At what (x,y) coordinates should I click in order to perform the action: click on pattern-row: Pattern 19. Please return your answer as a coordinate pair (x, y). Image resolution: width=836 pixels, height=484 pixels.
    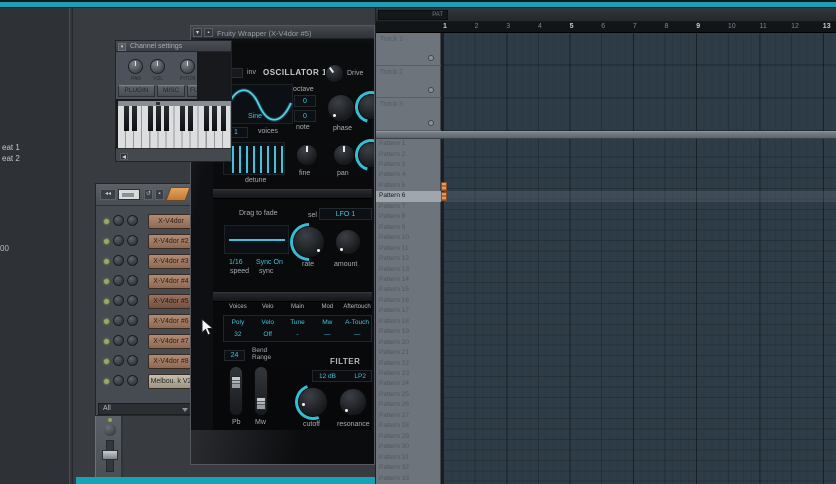
    Looking at the image, I should click on (408, 332).